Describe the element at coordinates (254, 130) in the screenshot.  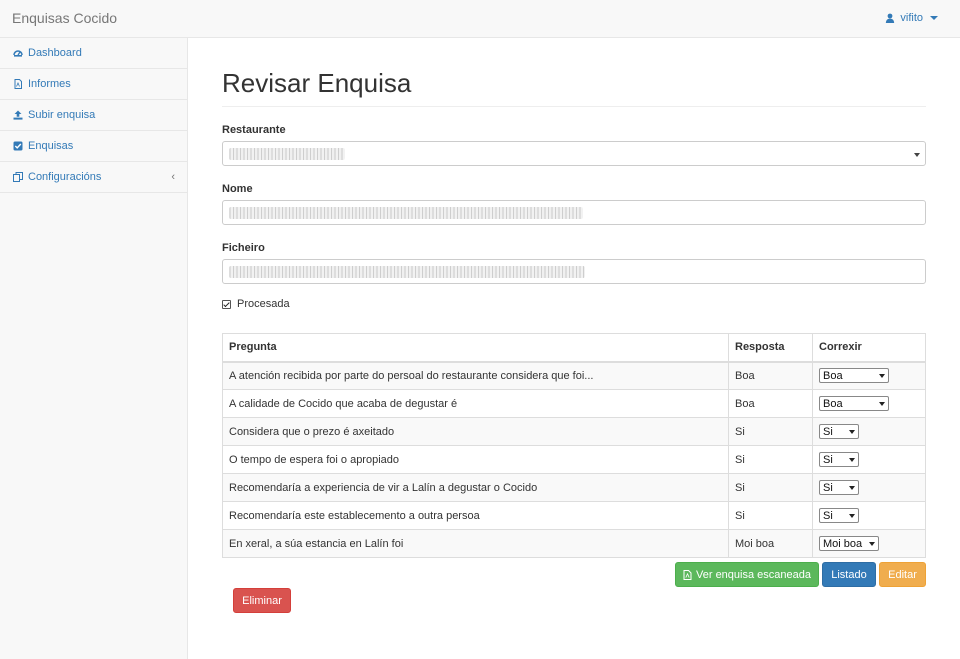
I see `restaurante-label: Restaurante` at that location.